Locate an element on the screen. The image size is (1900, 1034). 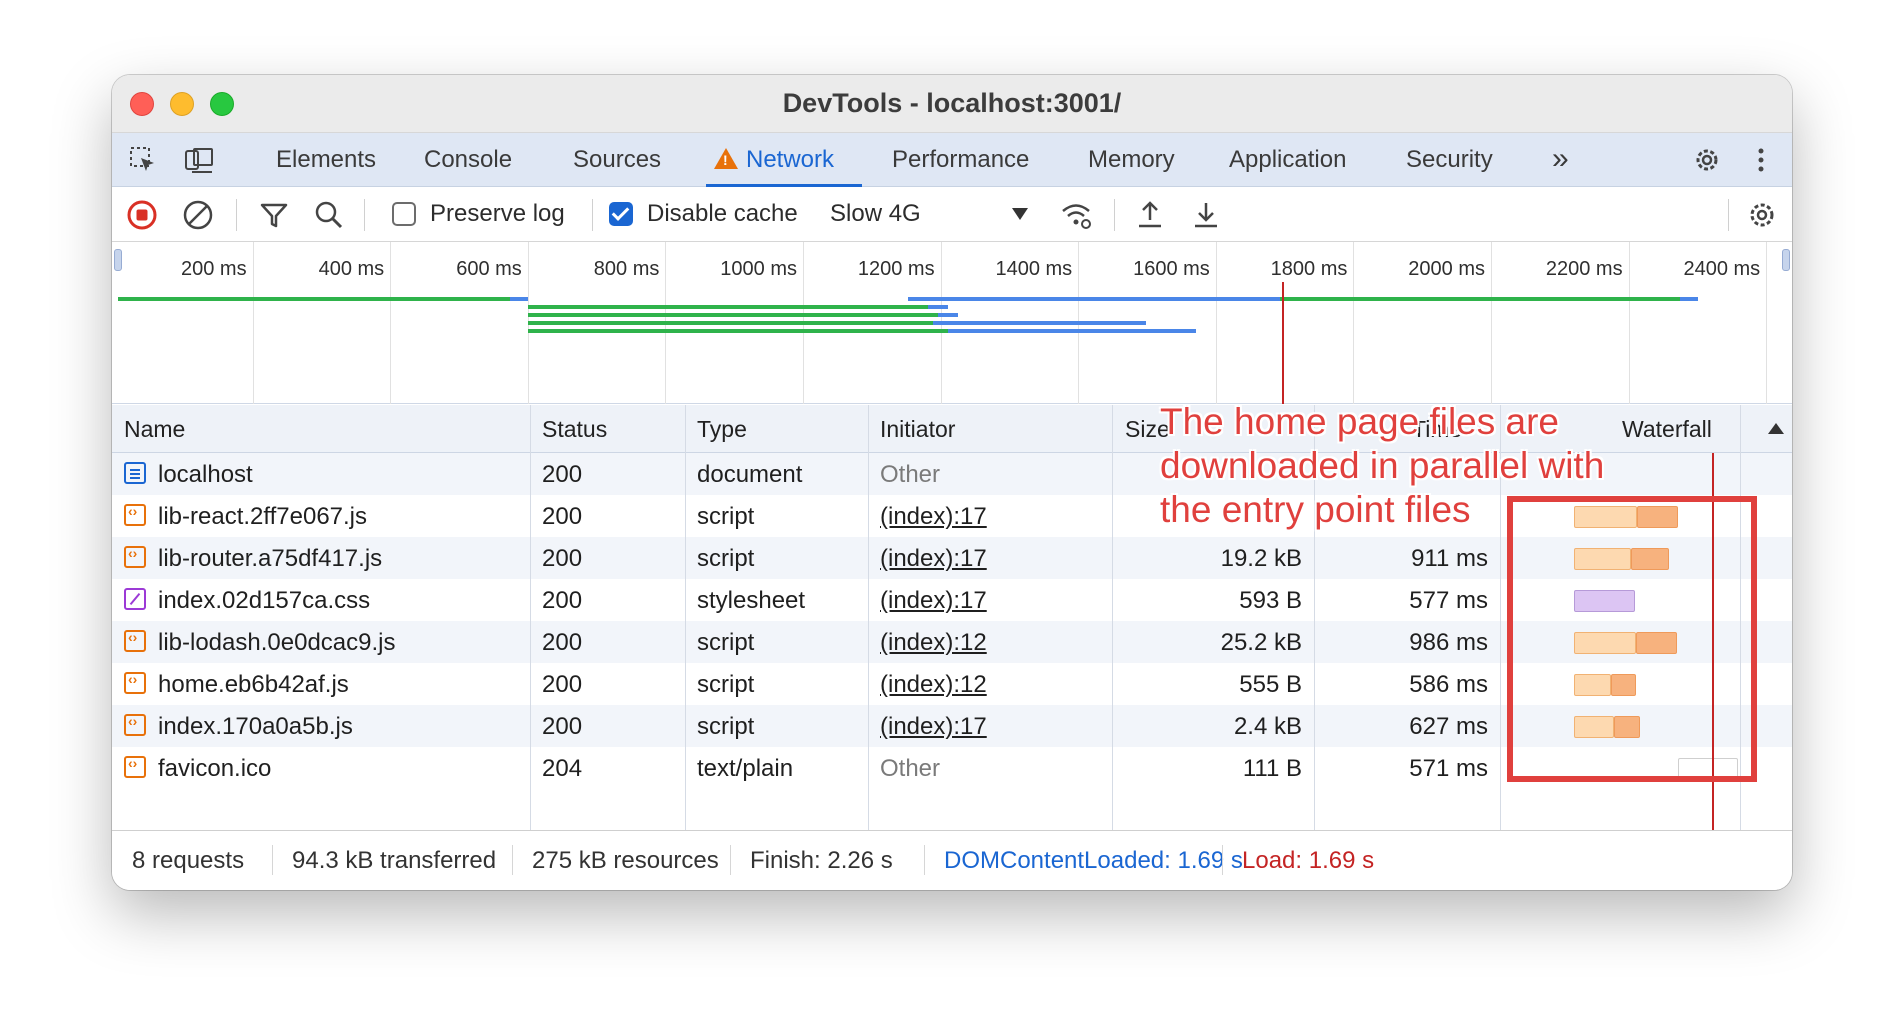
overview-tick-label: 2200 ms is located at coordinates (1584, 269).